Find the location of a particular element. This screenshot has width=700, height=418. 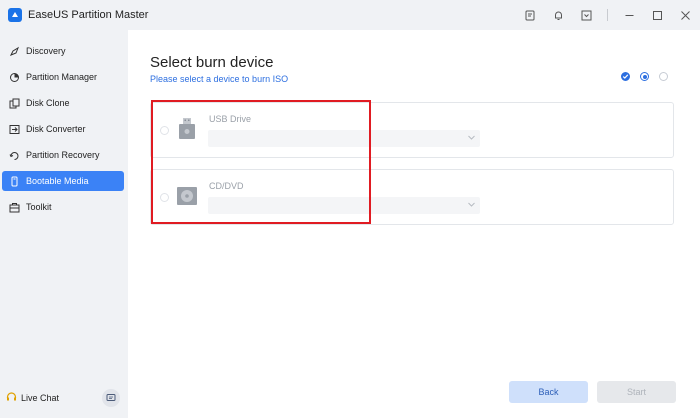

bell-icon is located at coordinates (558, 15).